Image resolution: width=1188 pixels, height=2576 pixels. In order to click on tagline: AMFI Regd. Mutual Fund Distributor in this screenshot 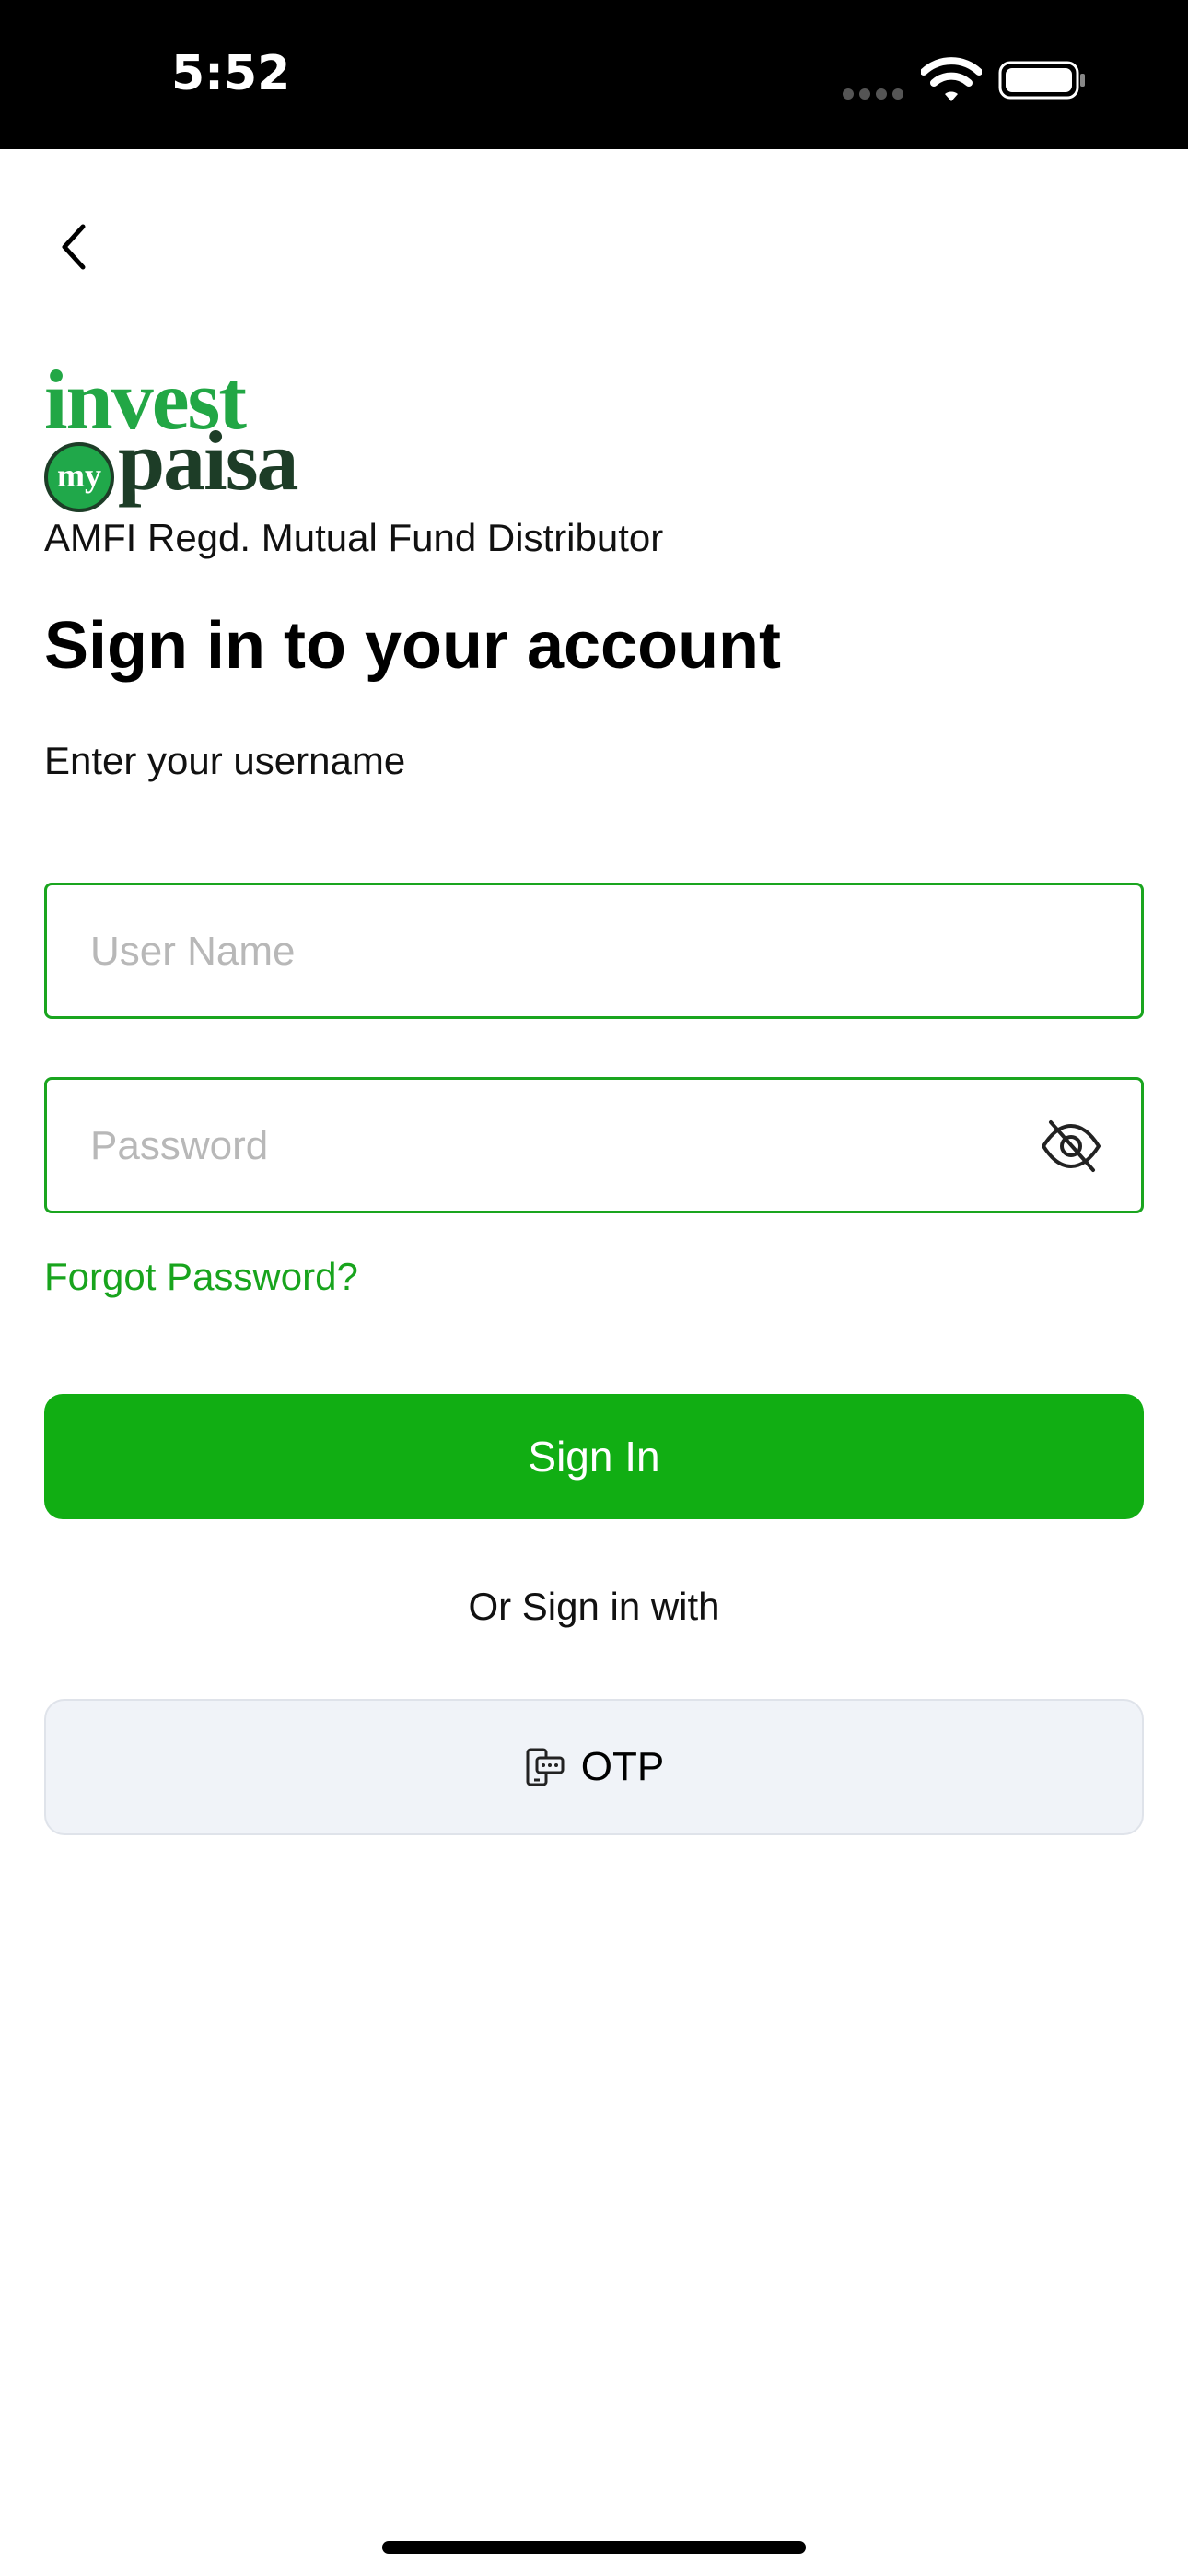, I will do `click(354, 537)`.